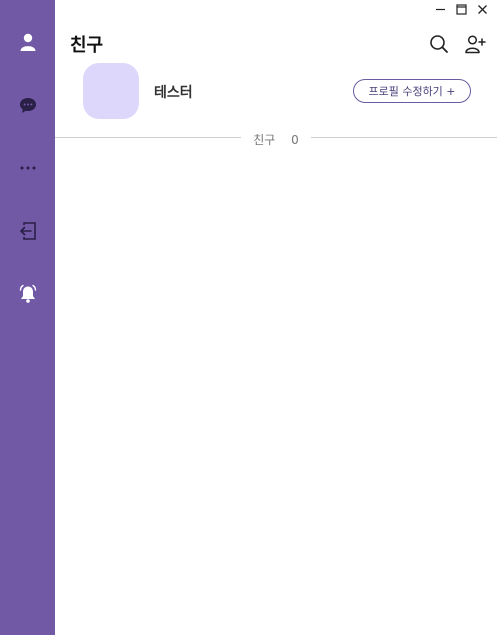 Image resolution: width=497 pixels, height=635 pixels. I want to click on chat-icon, so click(27, 105).